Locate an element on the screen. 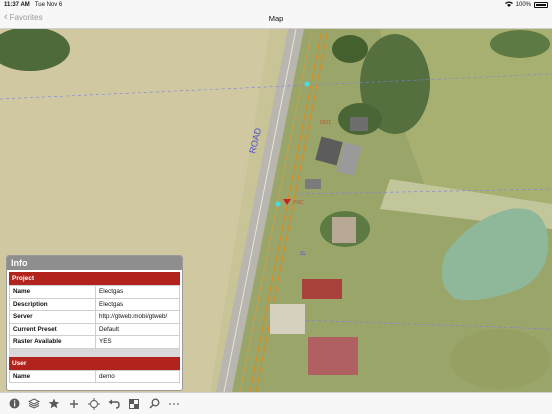  table-row: Raster Available YES is located at coordinates (94, 342).